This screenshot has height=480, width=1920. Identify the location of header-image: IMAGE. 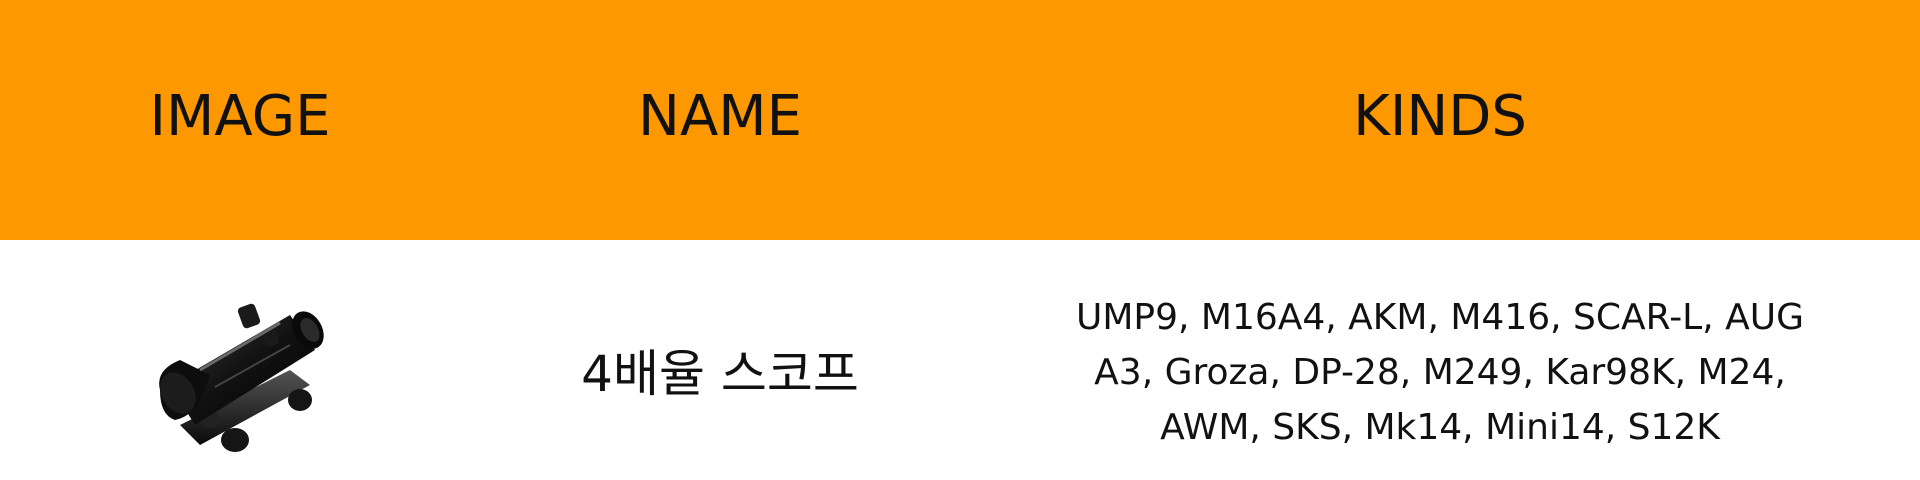
(240, 116).